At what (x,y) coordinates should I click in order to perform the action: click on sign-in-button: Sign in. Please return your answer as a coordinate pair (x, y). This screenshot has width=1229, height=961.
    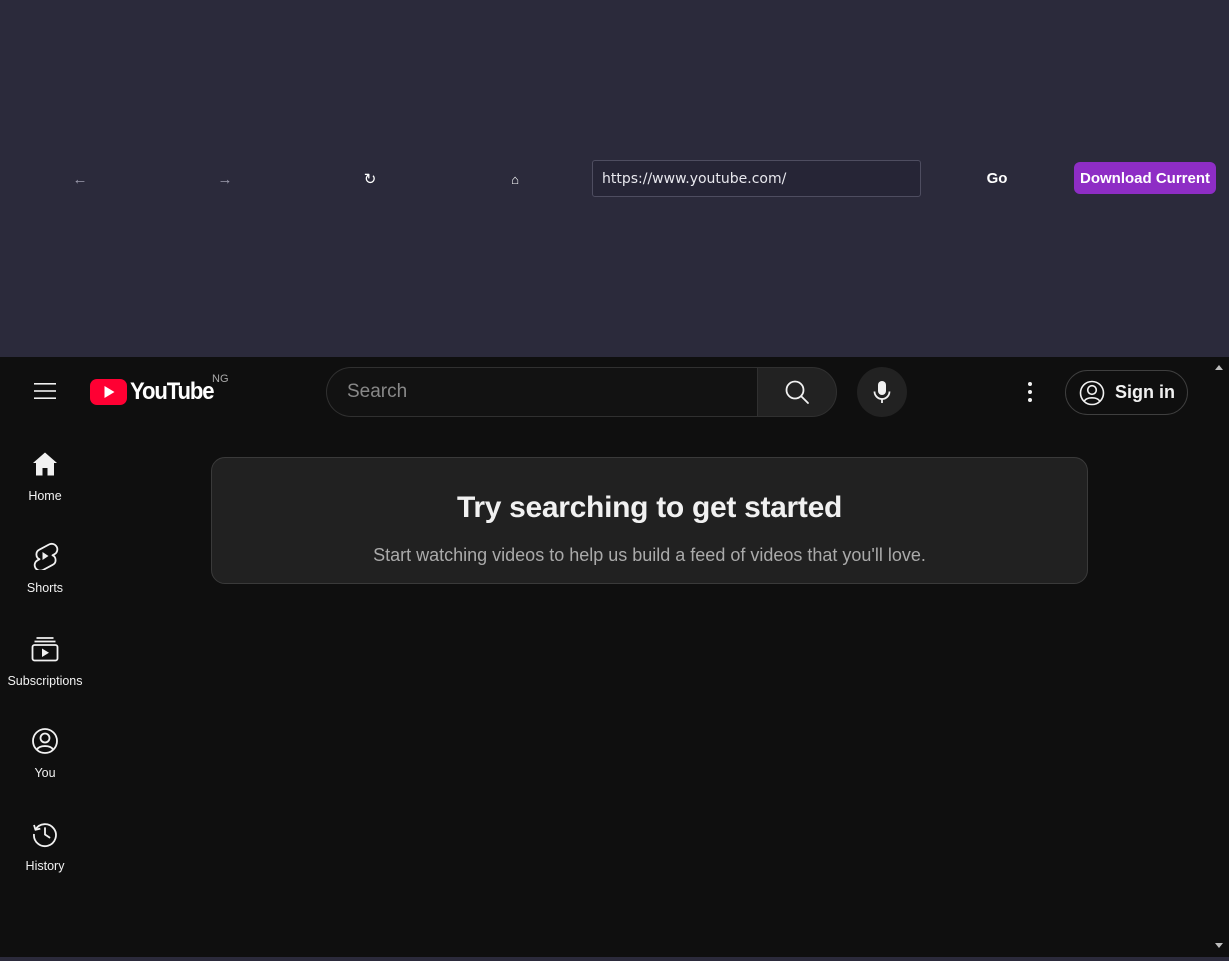
    Looking at the image, I should click on (1126, 392).